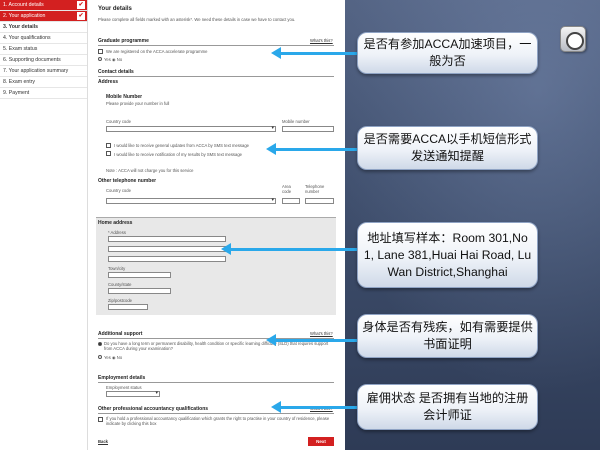  Describe the element at coordinates (43, 27) in the screenshot. I see `nav-step-your-details: 3. Your details` at that location.